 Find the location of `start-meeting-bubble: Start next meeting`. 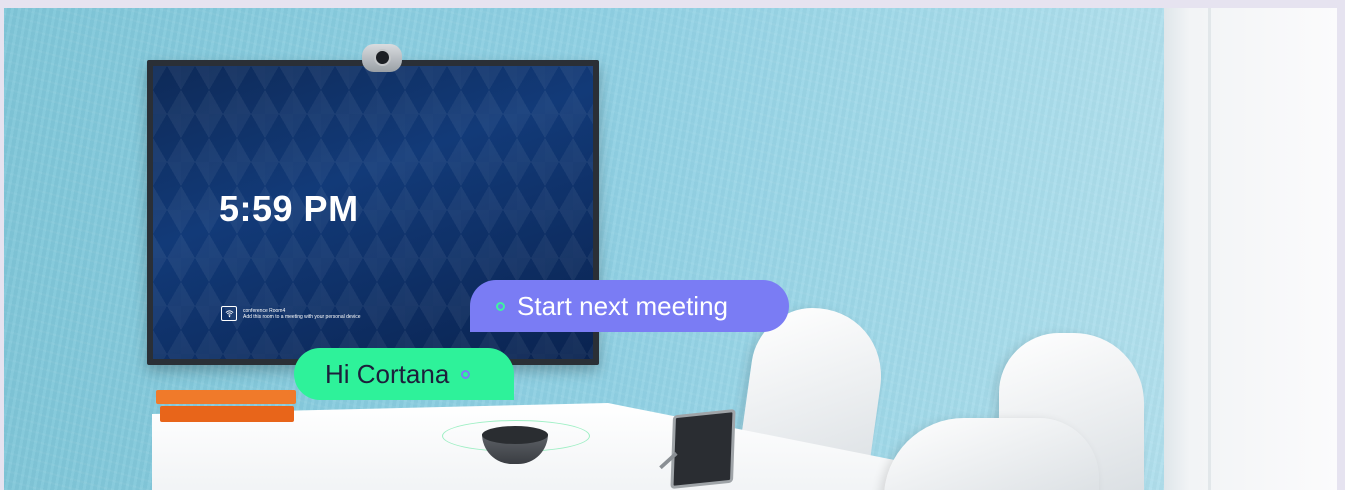

start-meeting-bubble: Start next meeting is located at coordinates (629, 306).